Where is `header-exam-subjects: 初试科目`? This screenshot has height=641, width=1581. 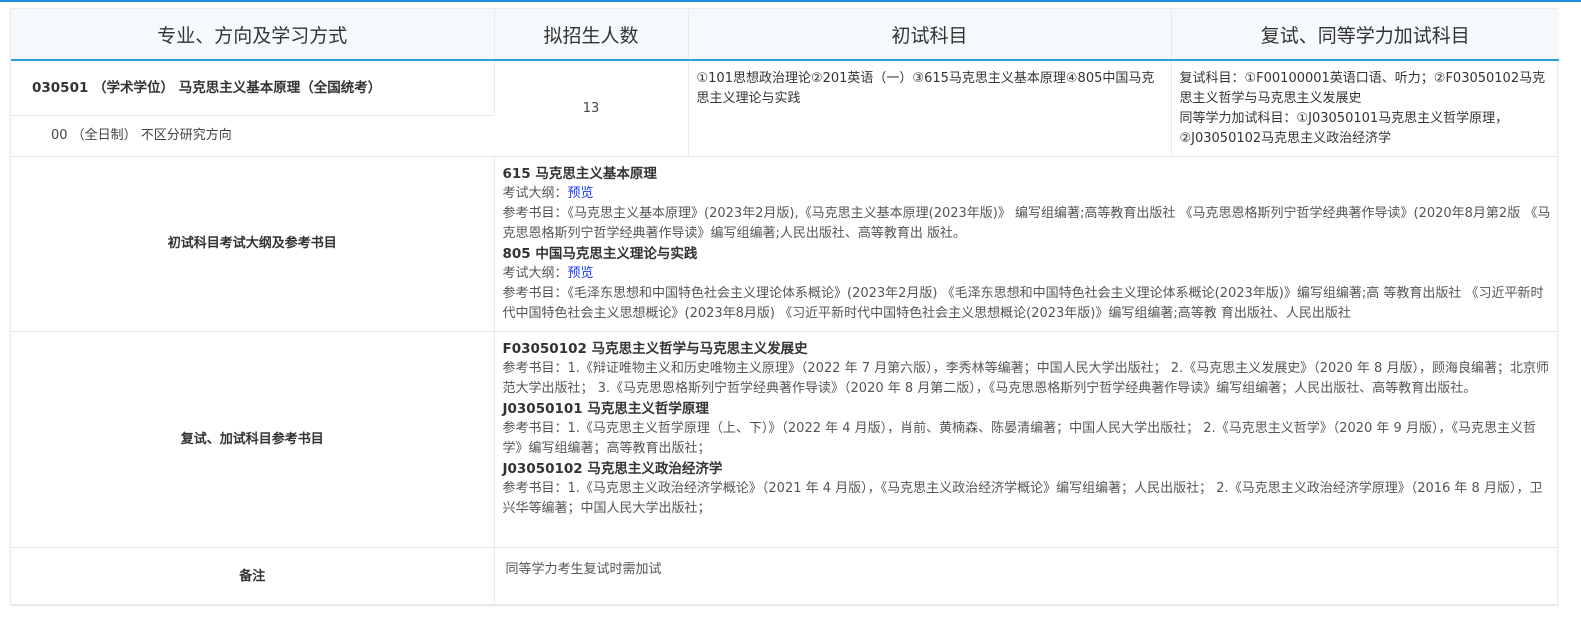 header-exam-subjects: 初试科目 is located at coordinates (930, 35).